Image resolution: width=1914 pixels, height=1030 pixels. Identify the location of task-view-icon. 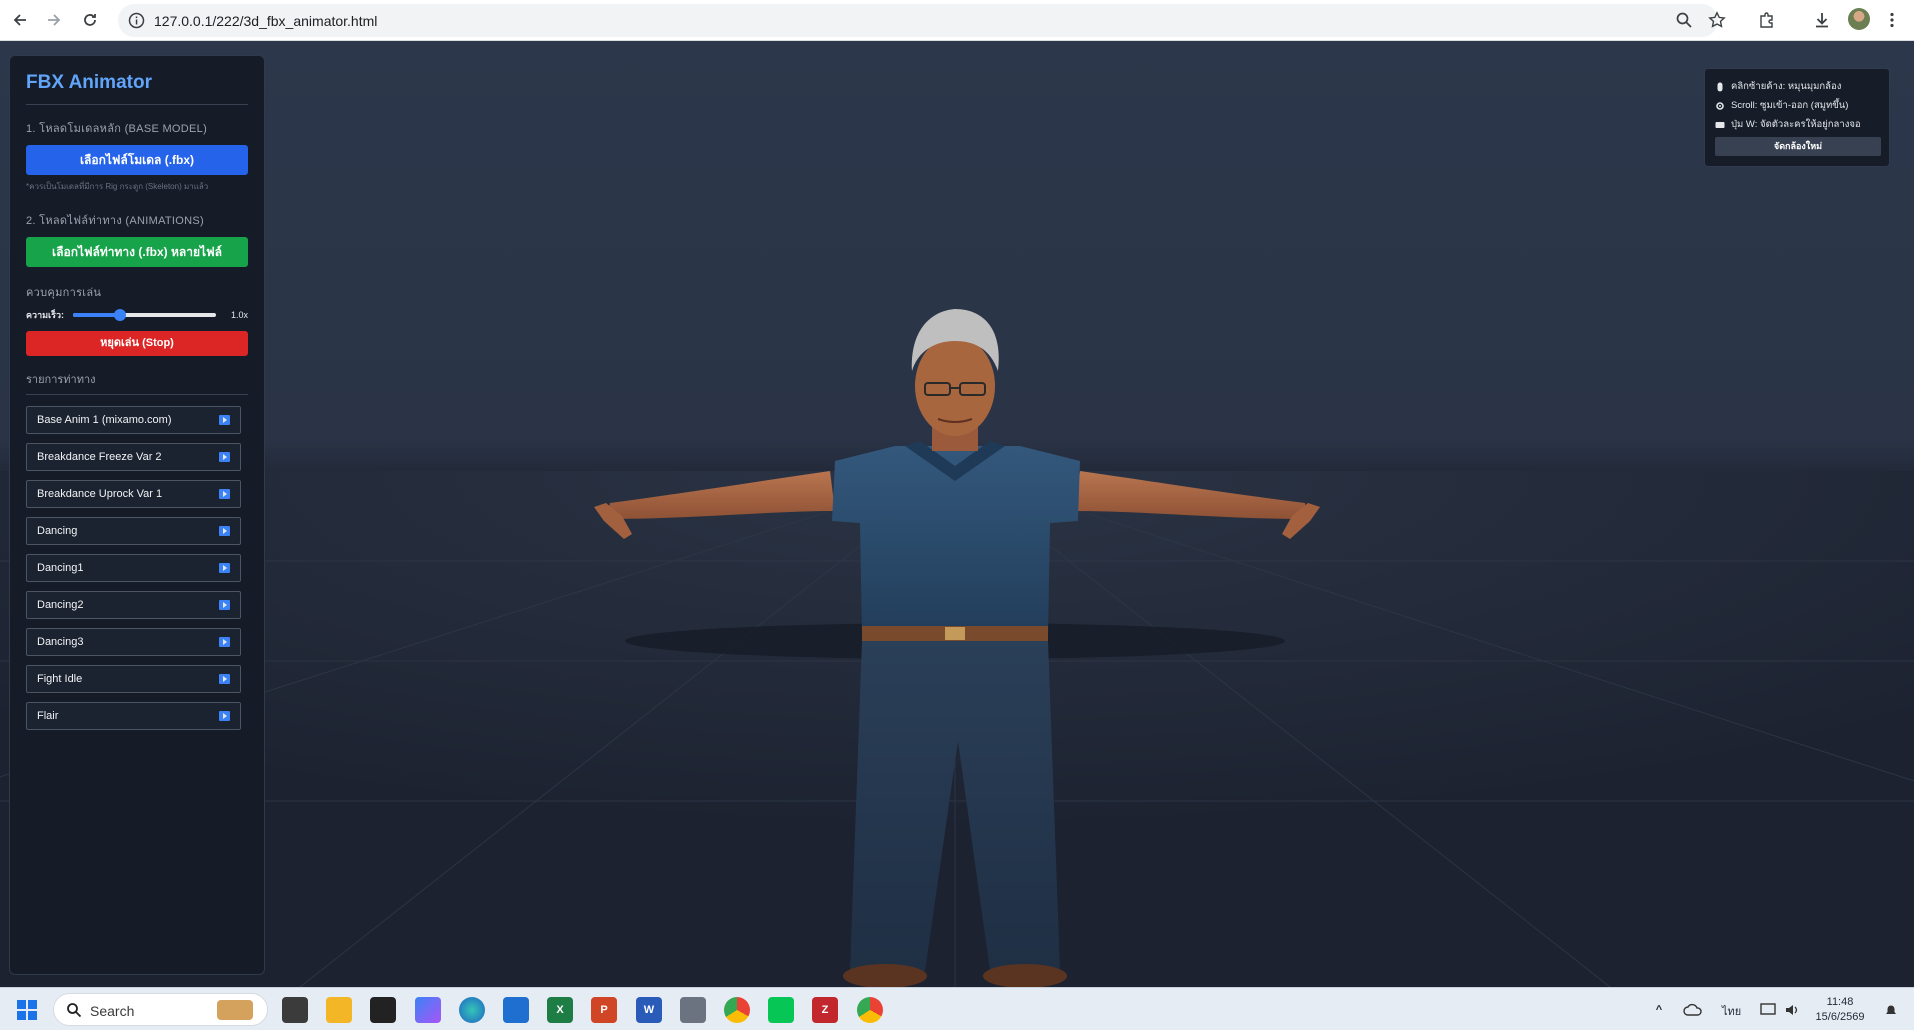
(295, 1010).